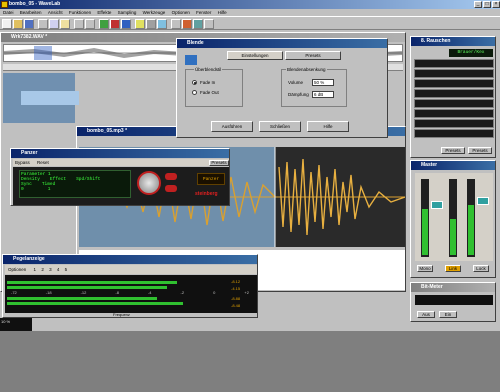  What do you see at coordinates (209, 92) in the screenshot?
I see `fade-out-label: Fade Out` at bounding box center [209, 92].